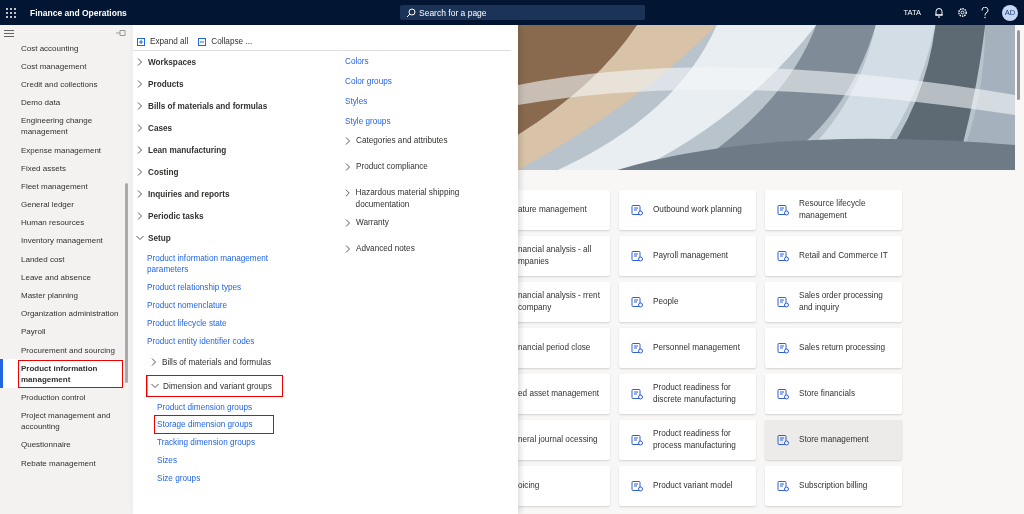 The image size is (1024, 514). Describe the element at coordinates (522, 12) in the screenshot. I see `search-field: Search for a page` at that location.